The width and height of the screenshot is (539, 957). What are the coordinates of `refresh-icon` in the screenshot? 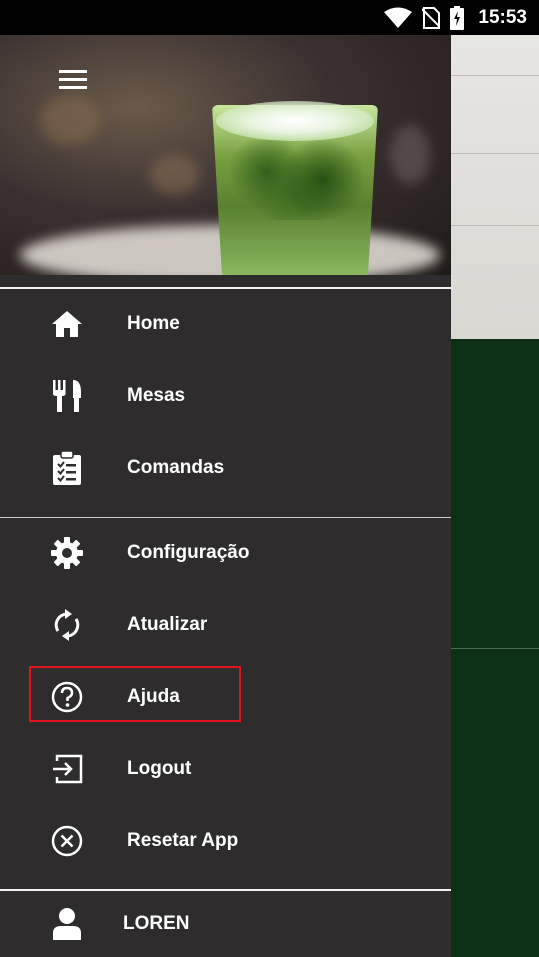 It's located at (67, 625).